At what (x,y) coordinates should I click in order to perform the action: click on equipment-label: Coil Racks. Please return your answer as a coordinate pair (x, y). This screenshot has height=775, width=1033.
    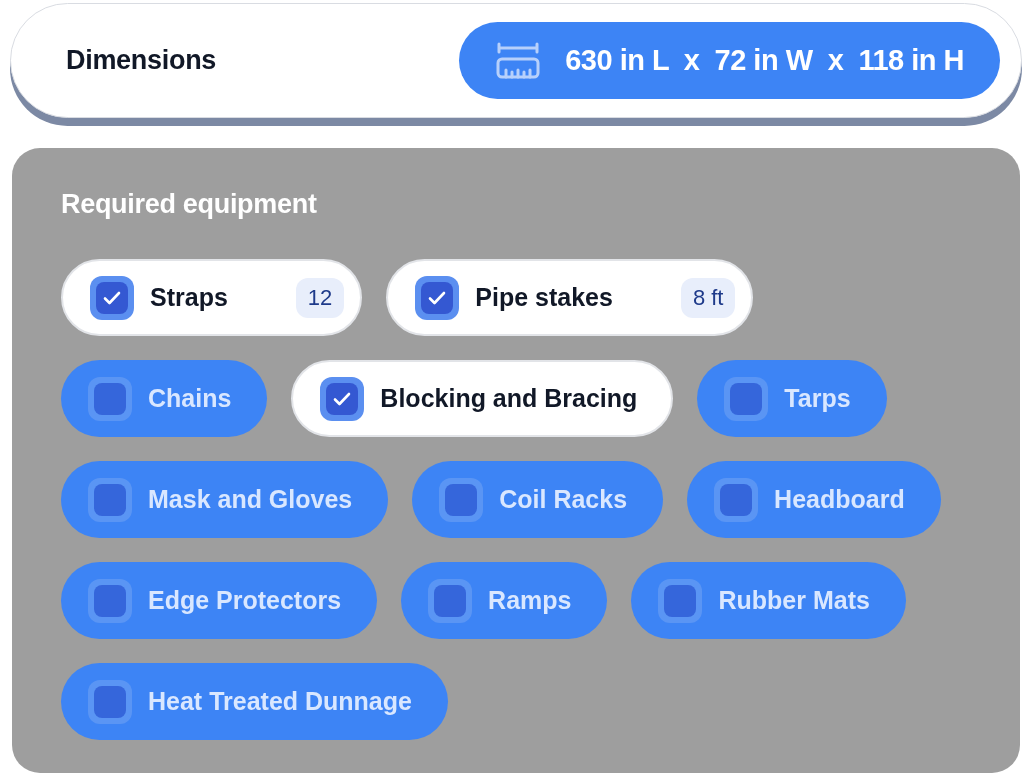
    Looking at the image, I should click on (563, 499).